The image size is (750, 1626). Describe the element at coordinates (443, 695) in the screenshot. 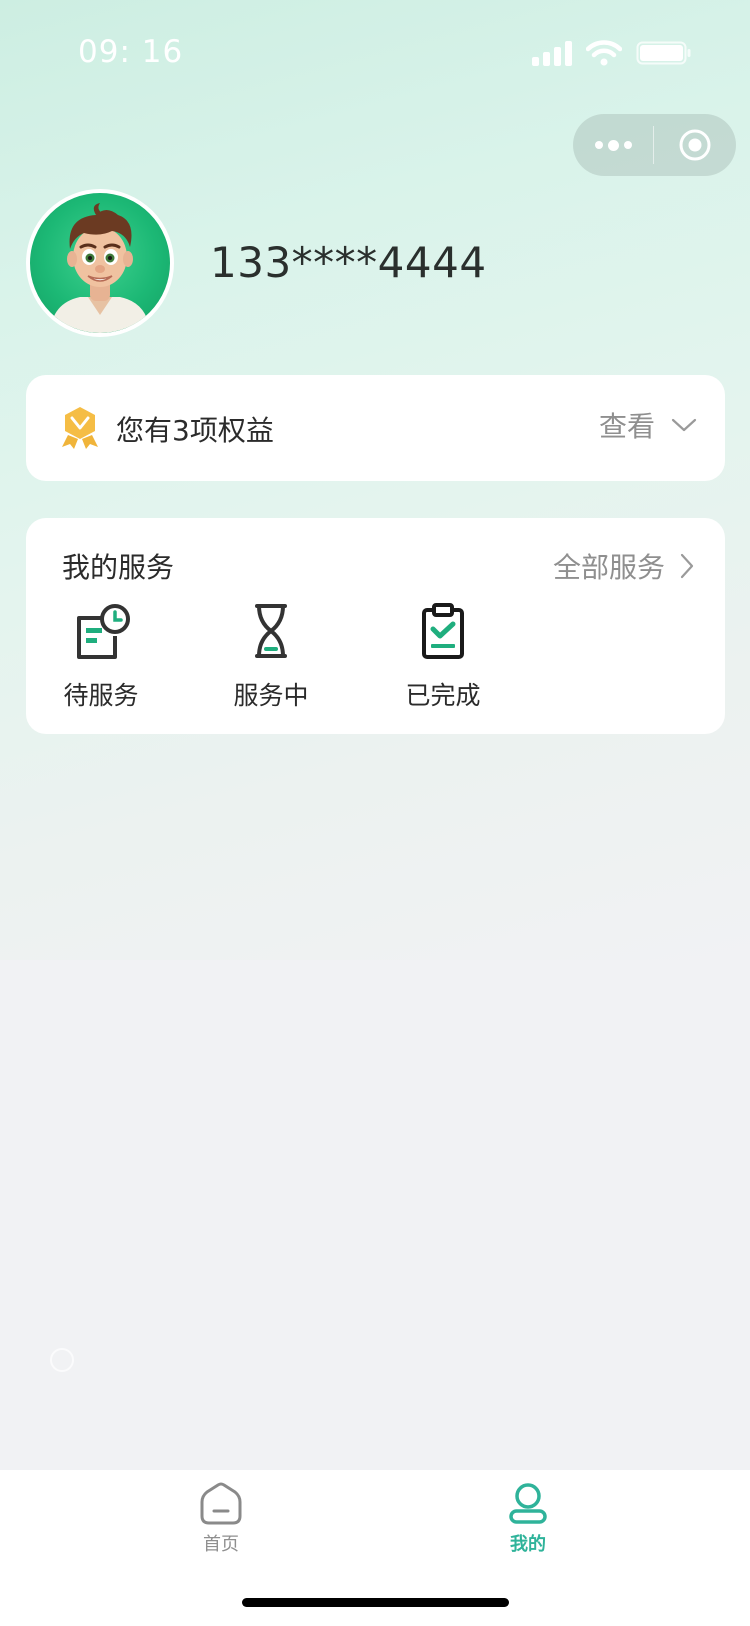

I see `service-completed-label: 已完成` at that location.